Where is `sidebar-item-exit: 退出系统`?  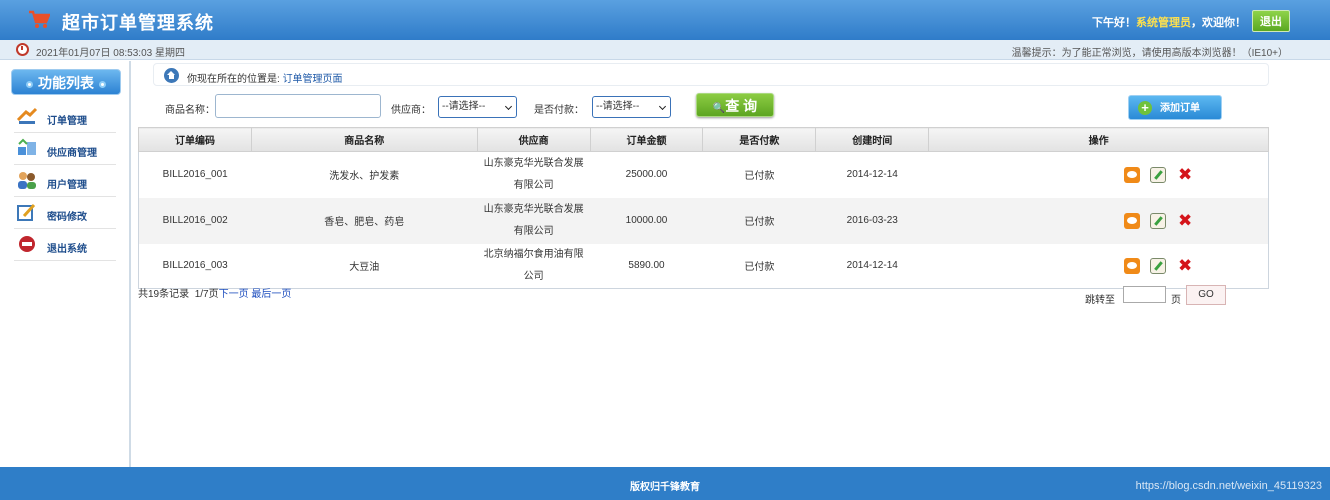
sidebar-item-exit: 退出系统 is located at coordinates (65, 245).